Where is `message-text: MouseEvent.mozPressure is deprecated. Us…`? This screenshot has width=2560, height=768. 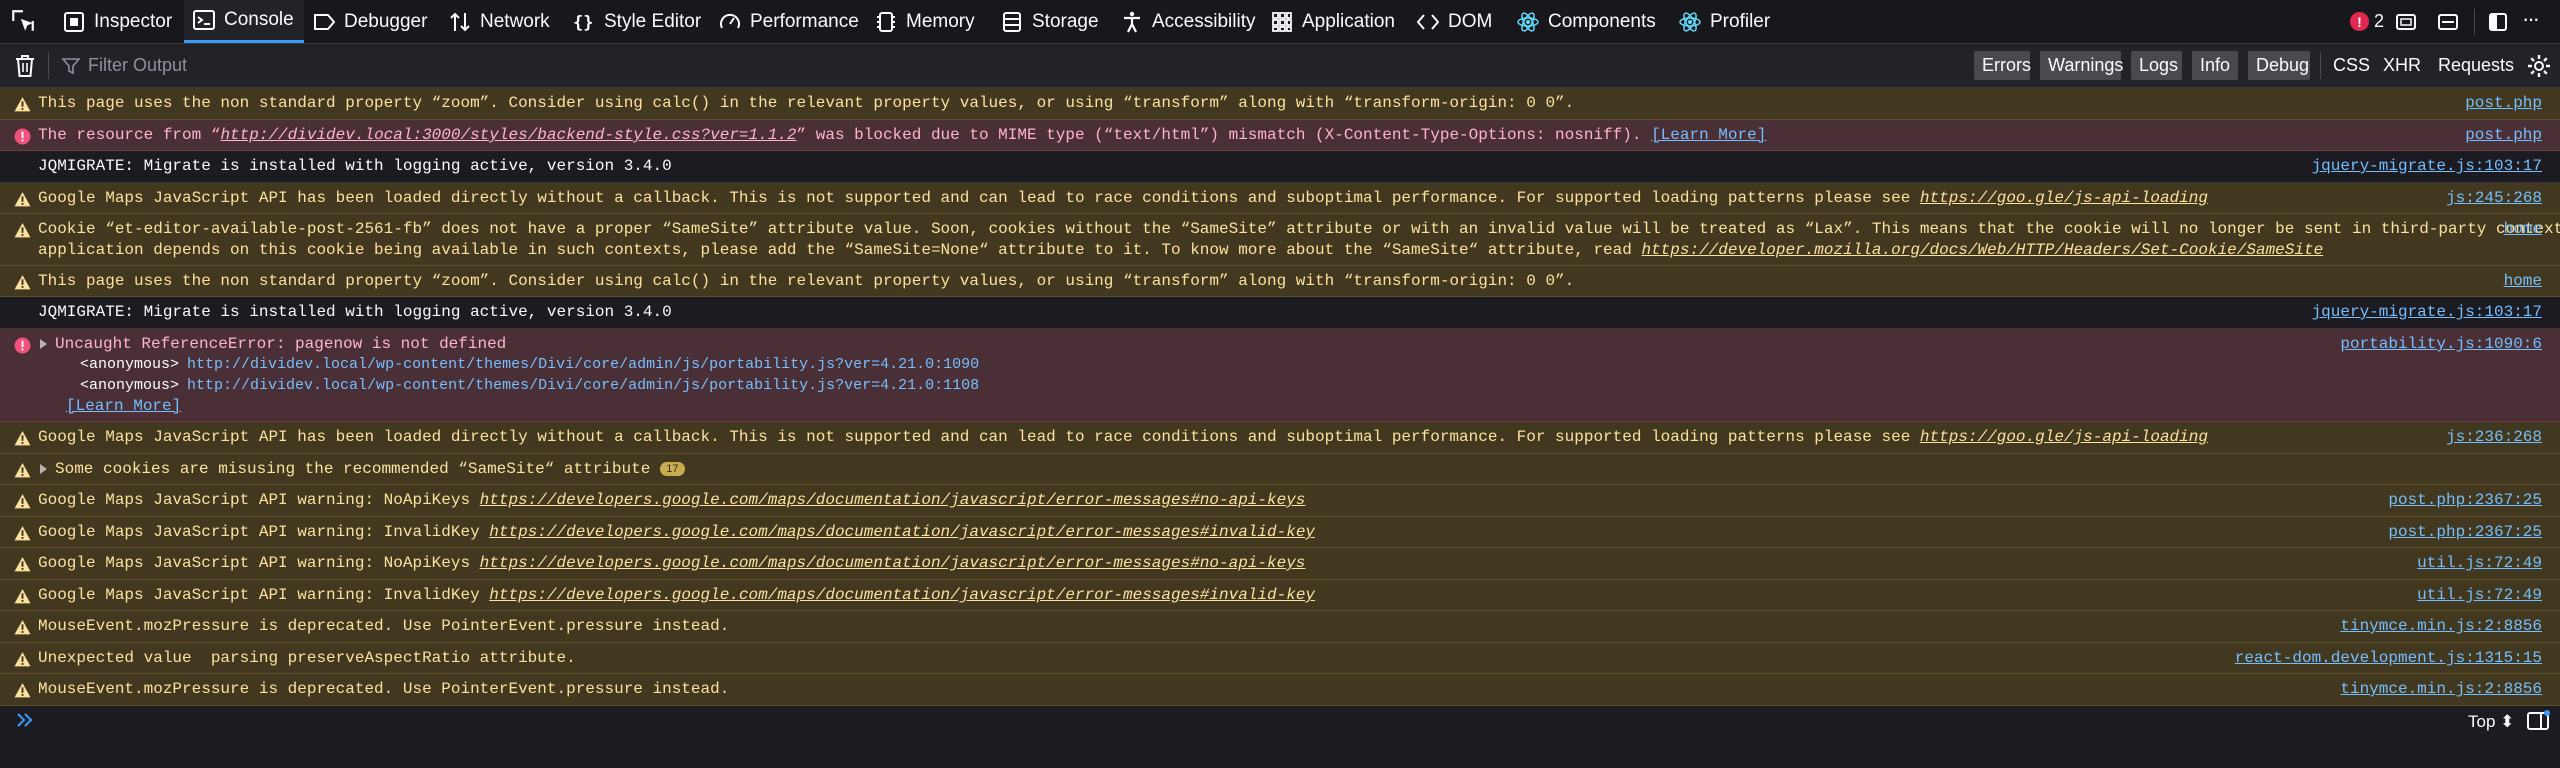
message-text: MouseEvent.mozPressure is deprecated. Us… is located at coordinates (384, 626).